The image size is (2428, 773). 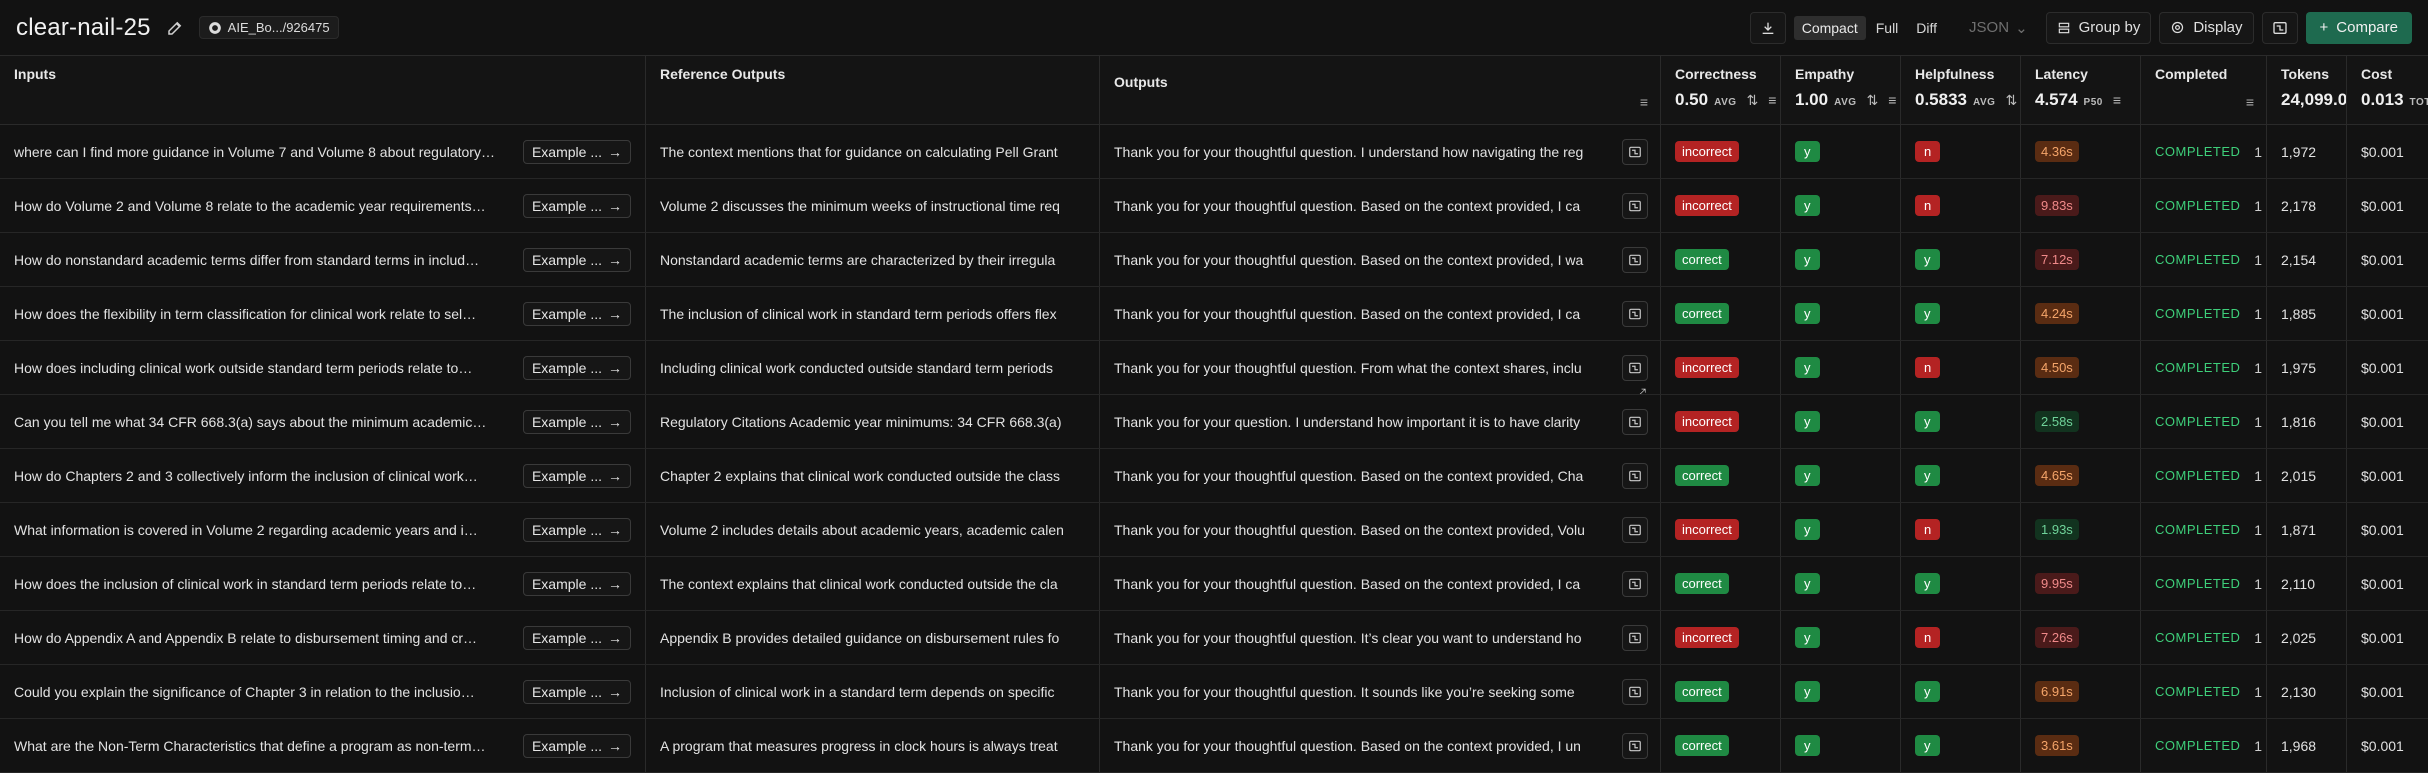 What do you see at coordinates (2081, 529) in the screenshot?
I see `latency-cell: 1.93s` at bounding box center [2081, 529].